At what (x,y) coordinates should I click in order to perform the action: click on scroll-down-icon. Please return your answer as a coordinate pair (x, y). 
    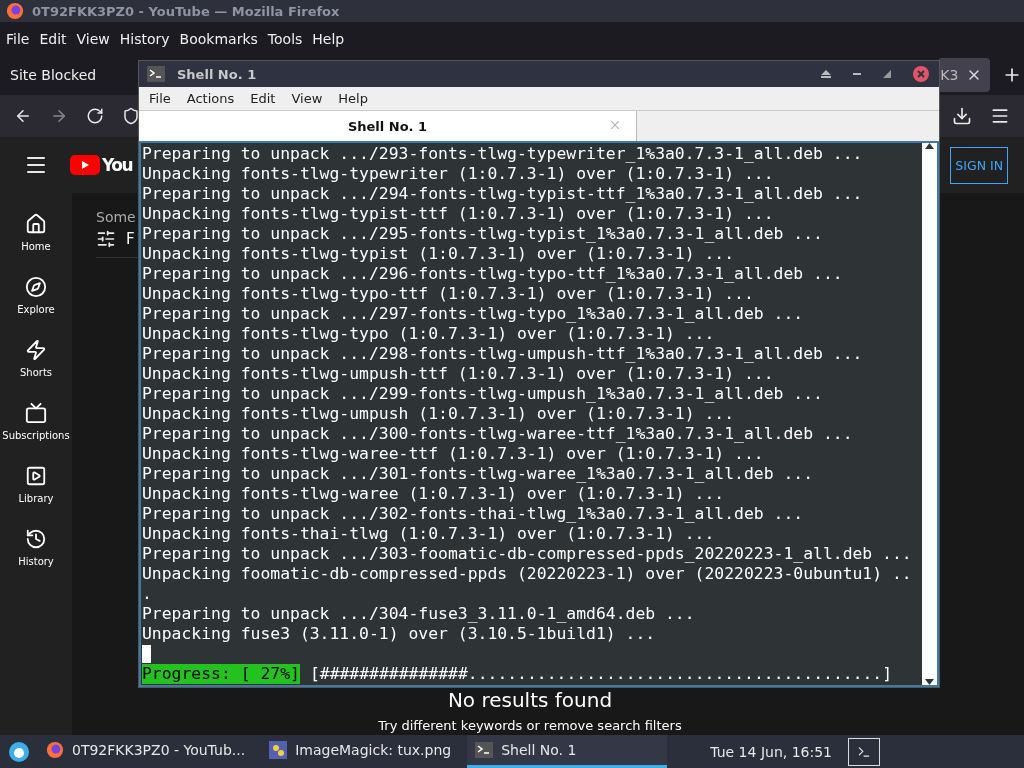
    Looking at the image, I should click on (929, 682).